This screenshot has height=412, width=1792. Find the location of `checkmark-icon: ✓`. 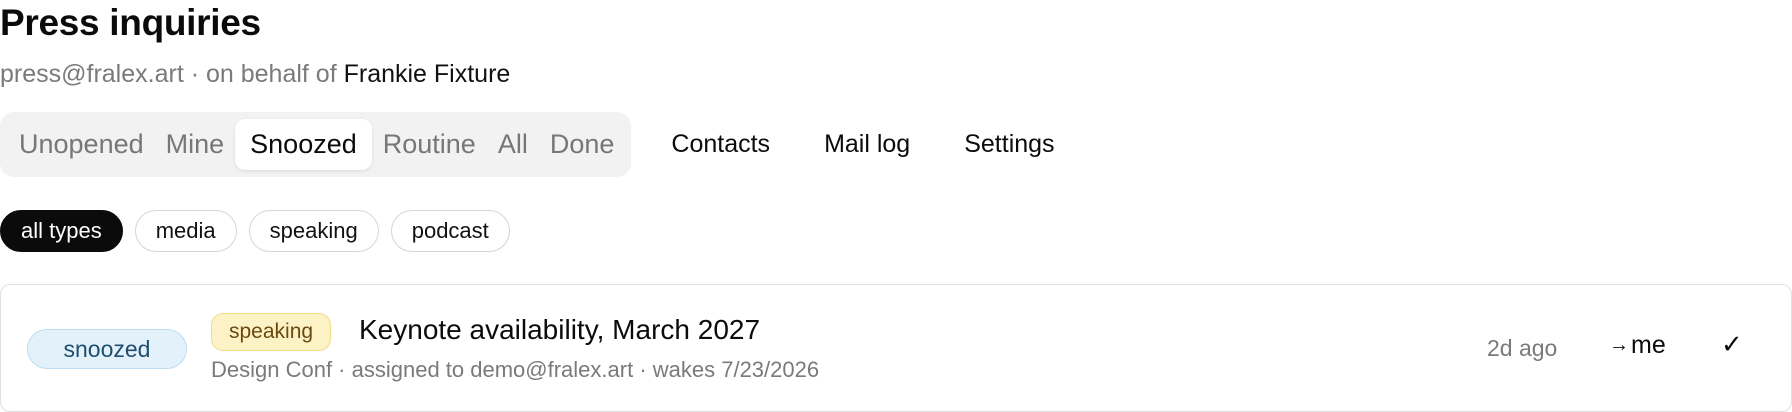

checkmark-icon: ✓ is located at coordinates (1732, 344).